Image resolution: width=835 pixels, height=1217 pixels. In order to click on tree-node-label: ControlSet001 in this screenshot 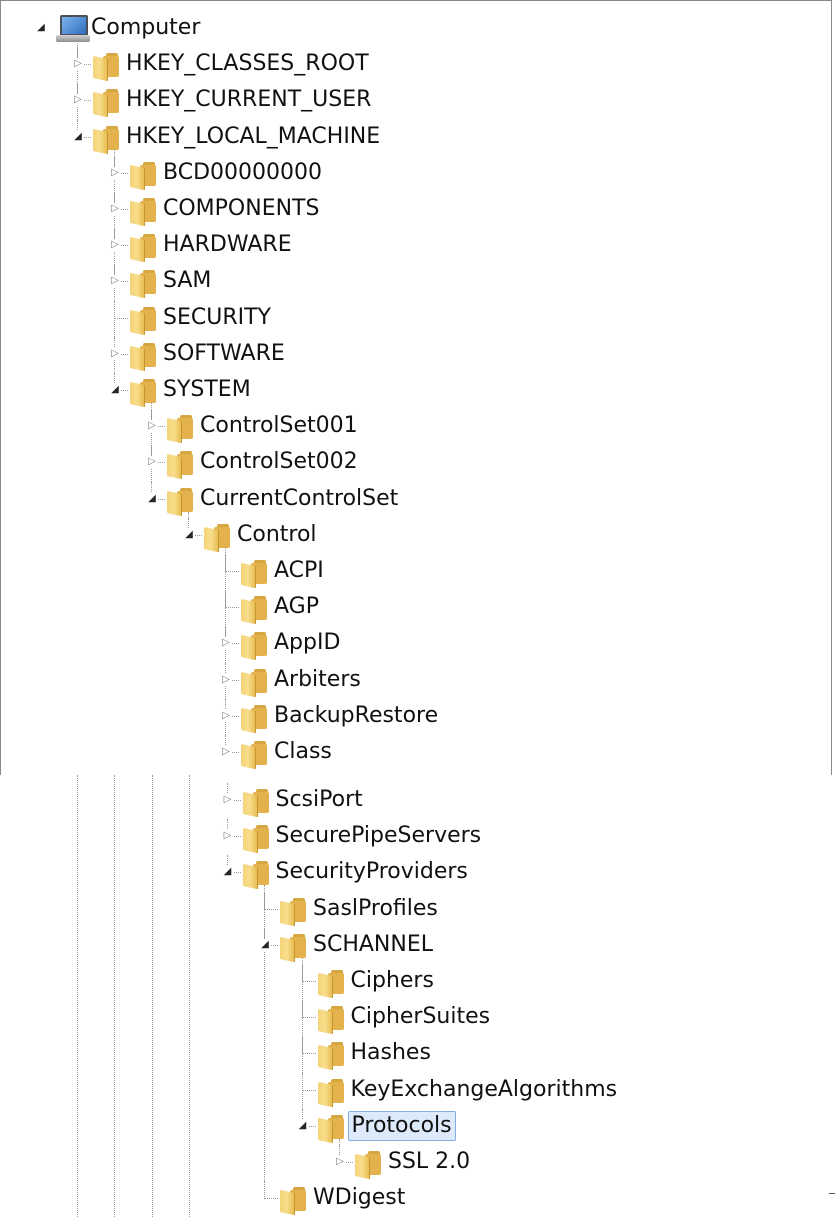, I will do `click(279, 426)`.